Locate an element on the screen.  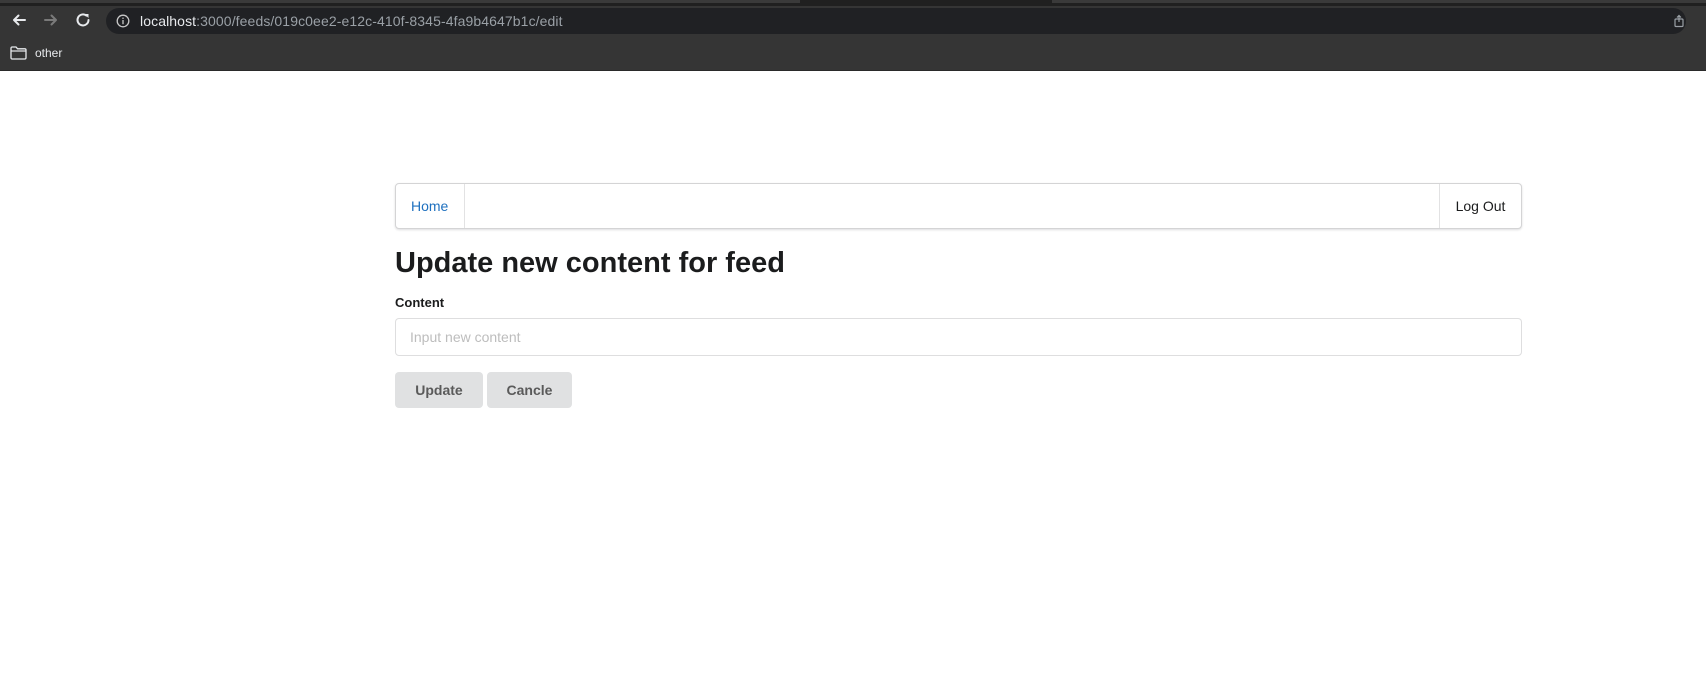
bookmark-folder-other: other is located at coordinates (36, 53).